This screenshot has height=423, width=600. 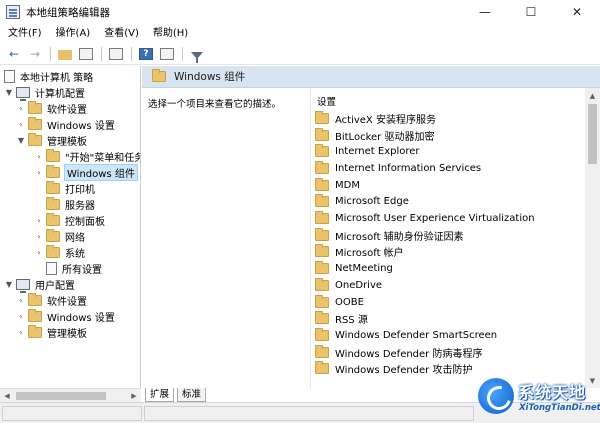 I want to click on tree-item-servers: 服务器, so click(x=70, y=204).